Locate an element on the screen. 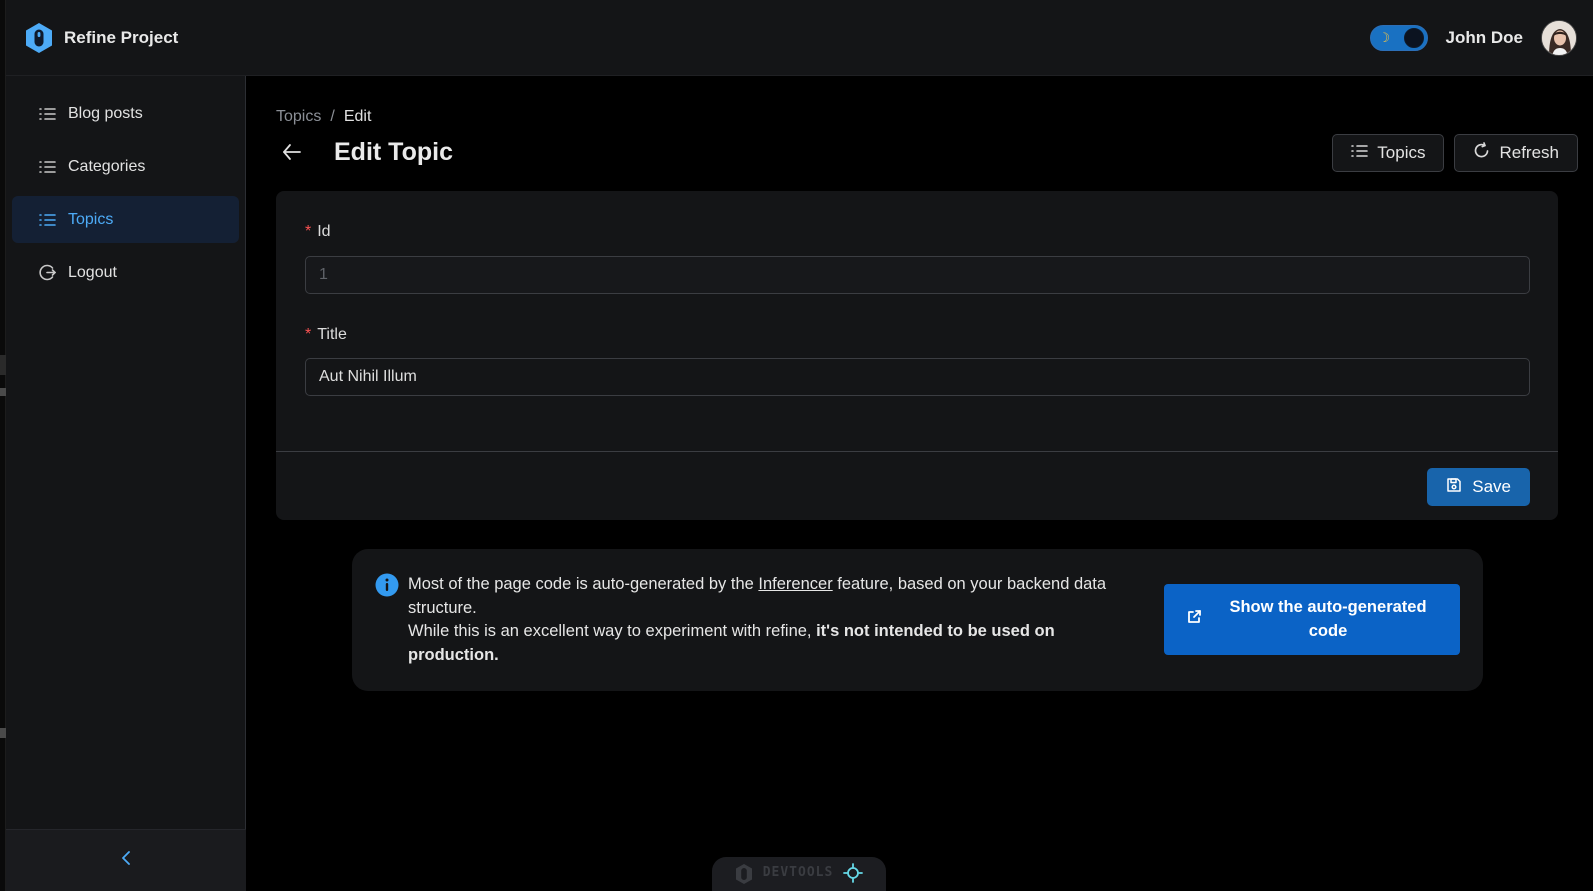  list-topics-button: Topics is located at coordinates (1388, 153).